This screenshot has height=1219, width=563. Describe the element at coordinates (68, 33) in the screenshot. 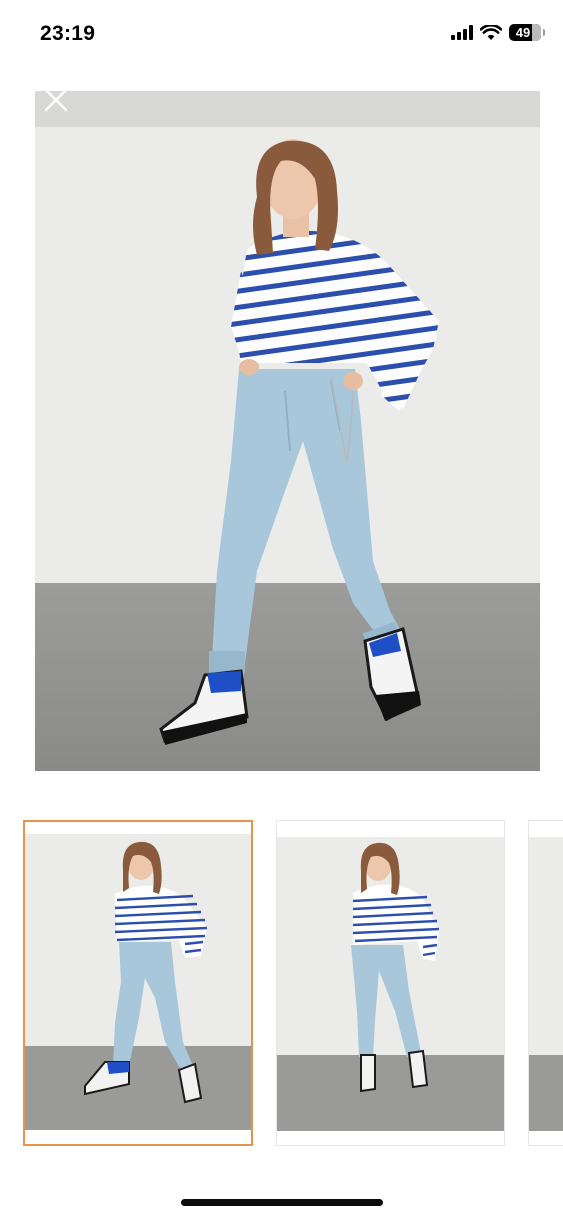

I see `status-time: 23:19` at that location.